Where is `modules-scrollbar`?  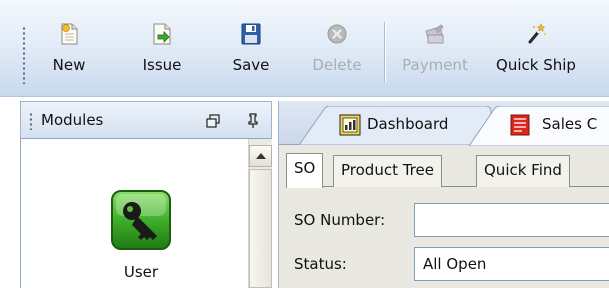 modules-scrollbar is located at coordinates (260, 213).